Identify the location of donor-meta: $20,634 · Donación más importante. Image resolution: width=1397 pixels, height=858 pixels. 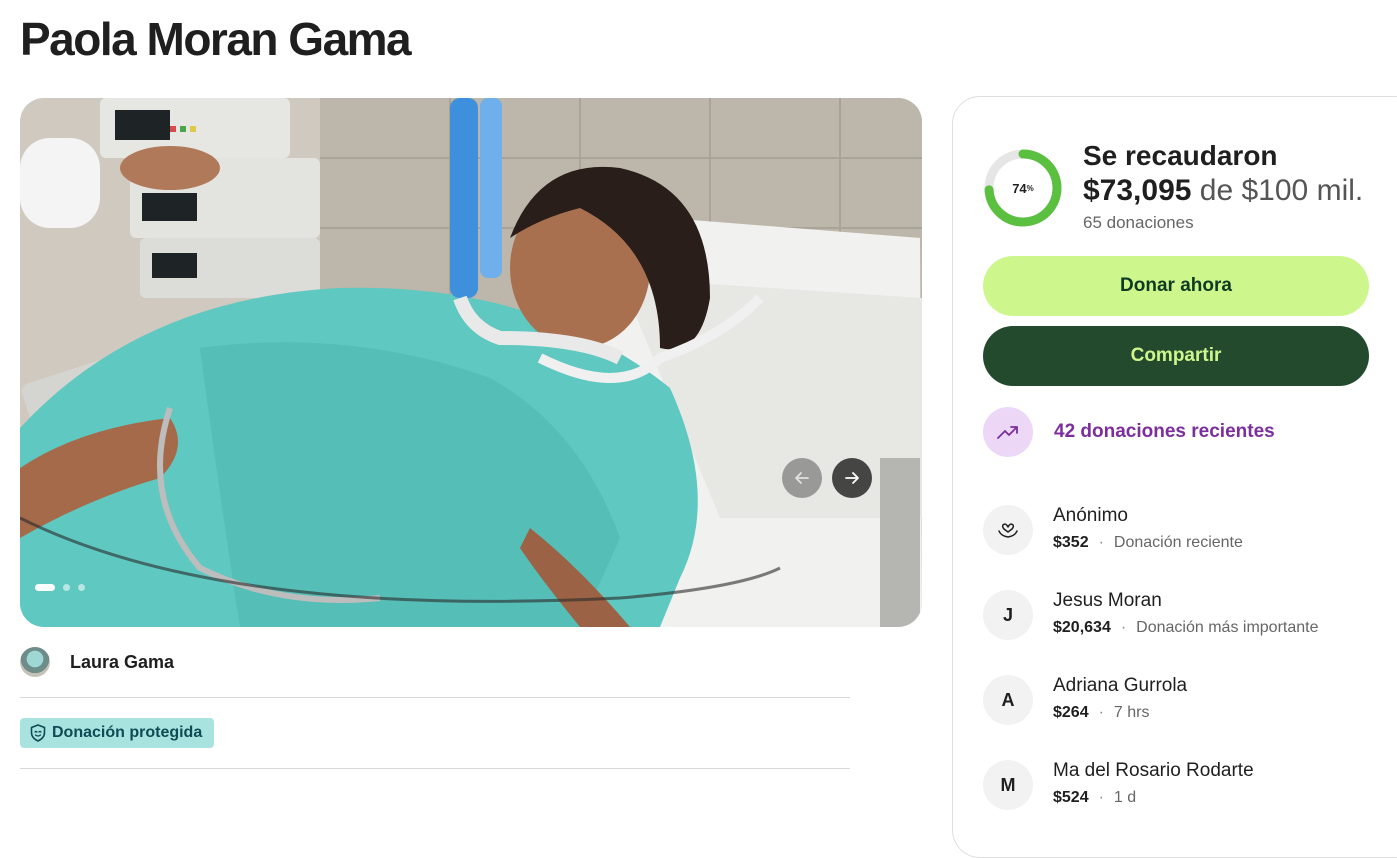
(1186, 627).